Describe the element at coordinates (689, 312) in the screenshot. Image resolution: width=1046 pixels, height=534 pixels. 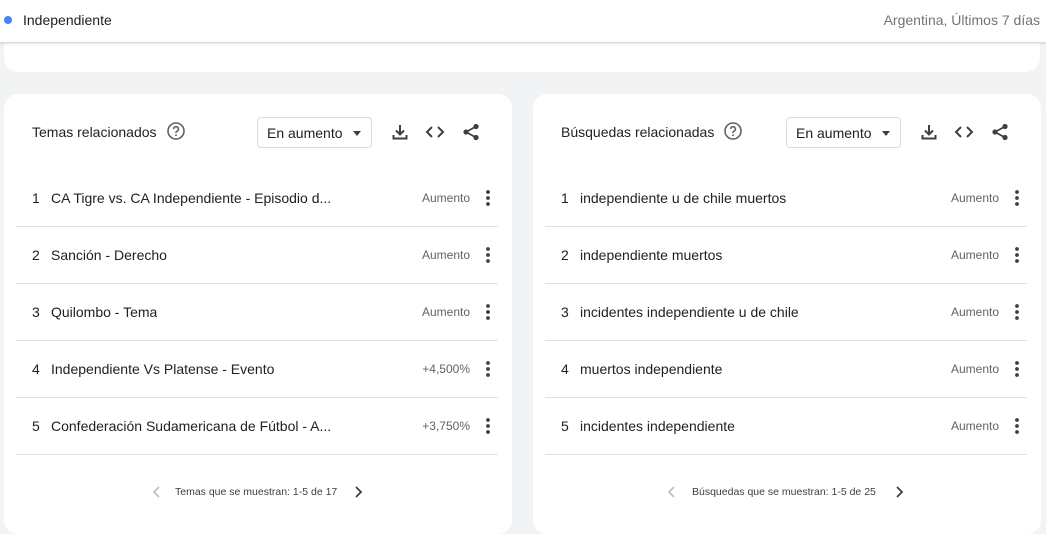
I see `item-label: incidentes independiente u de chile` at that location.